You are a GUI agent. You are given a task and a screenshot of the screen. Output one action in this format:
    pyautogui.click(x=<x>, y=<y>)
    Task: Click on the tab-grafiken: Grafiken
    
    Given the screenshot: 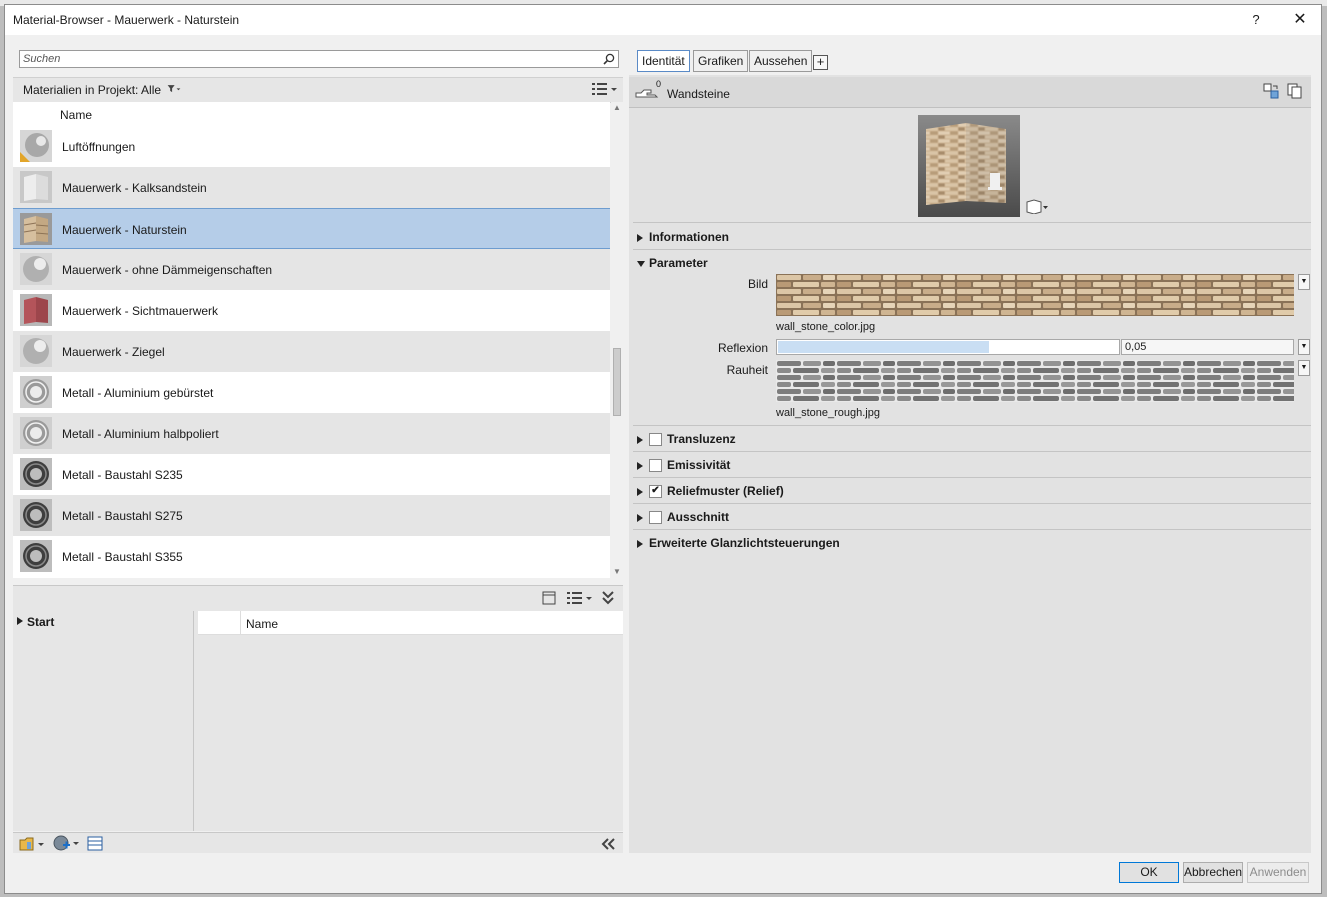 What is the action you would take?
    pyautogui.click(x=721, y=61)
    